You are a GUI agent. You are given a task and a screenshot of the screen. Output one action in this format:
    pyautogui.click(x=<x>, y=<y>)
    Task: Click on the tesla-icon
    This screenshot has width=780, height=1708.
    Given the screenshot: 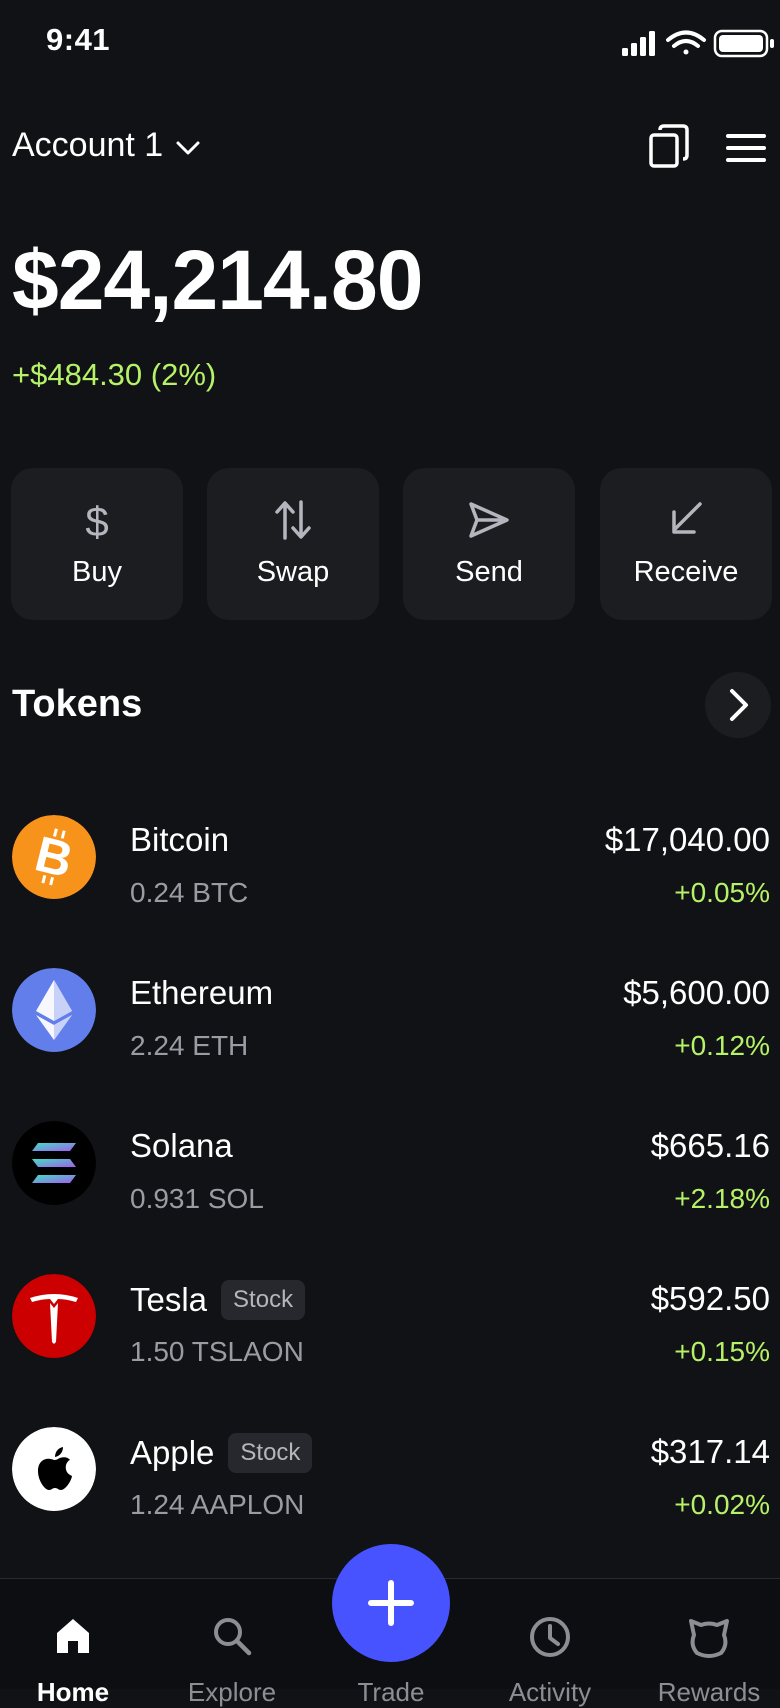 What is the action you would take?
    pyautogui.click(x=54, y=1316)
    